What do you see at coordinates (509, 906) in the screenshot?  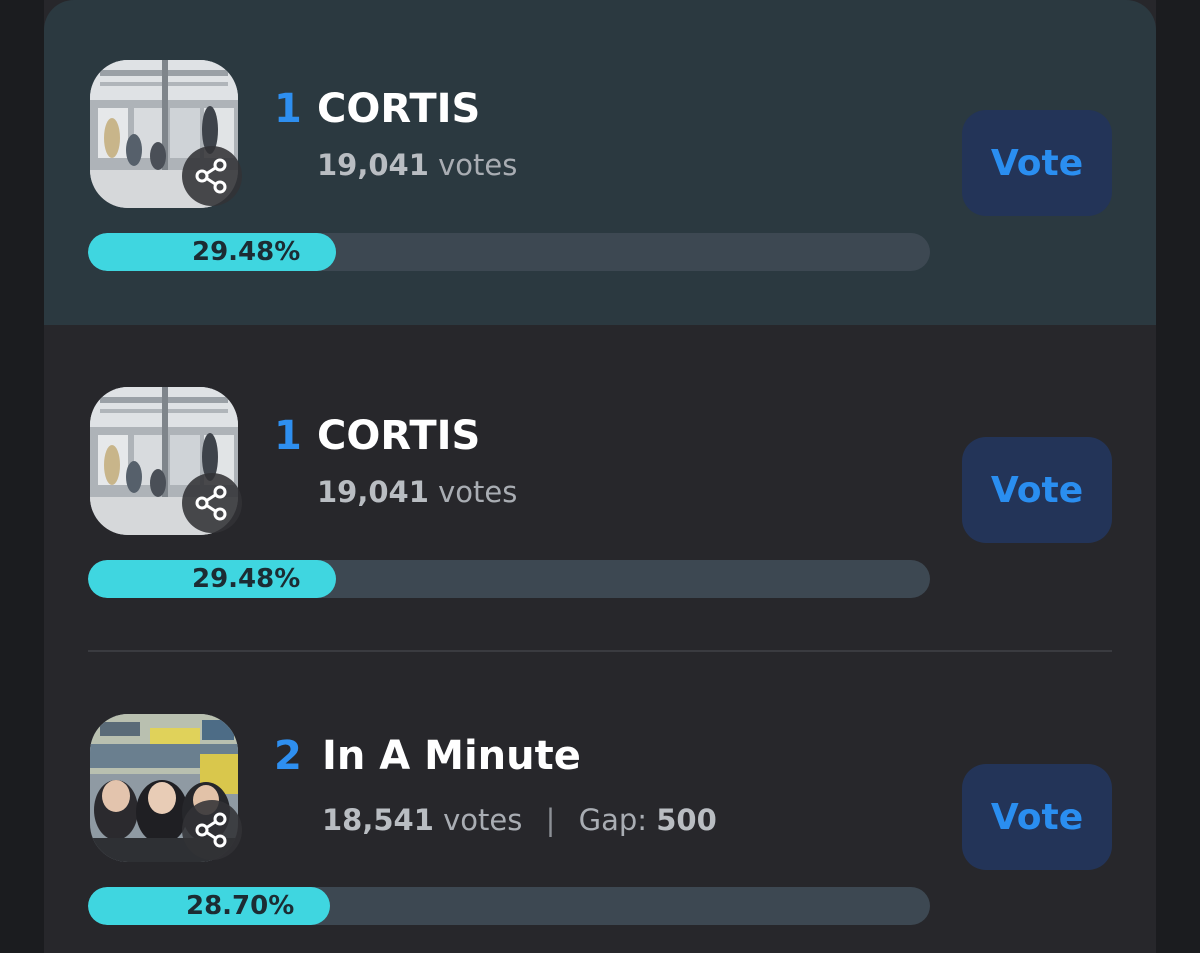 I see `percent-bar: 28.70%` at bounding box center [509, 906].